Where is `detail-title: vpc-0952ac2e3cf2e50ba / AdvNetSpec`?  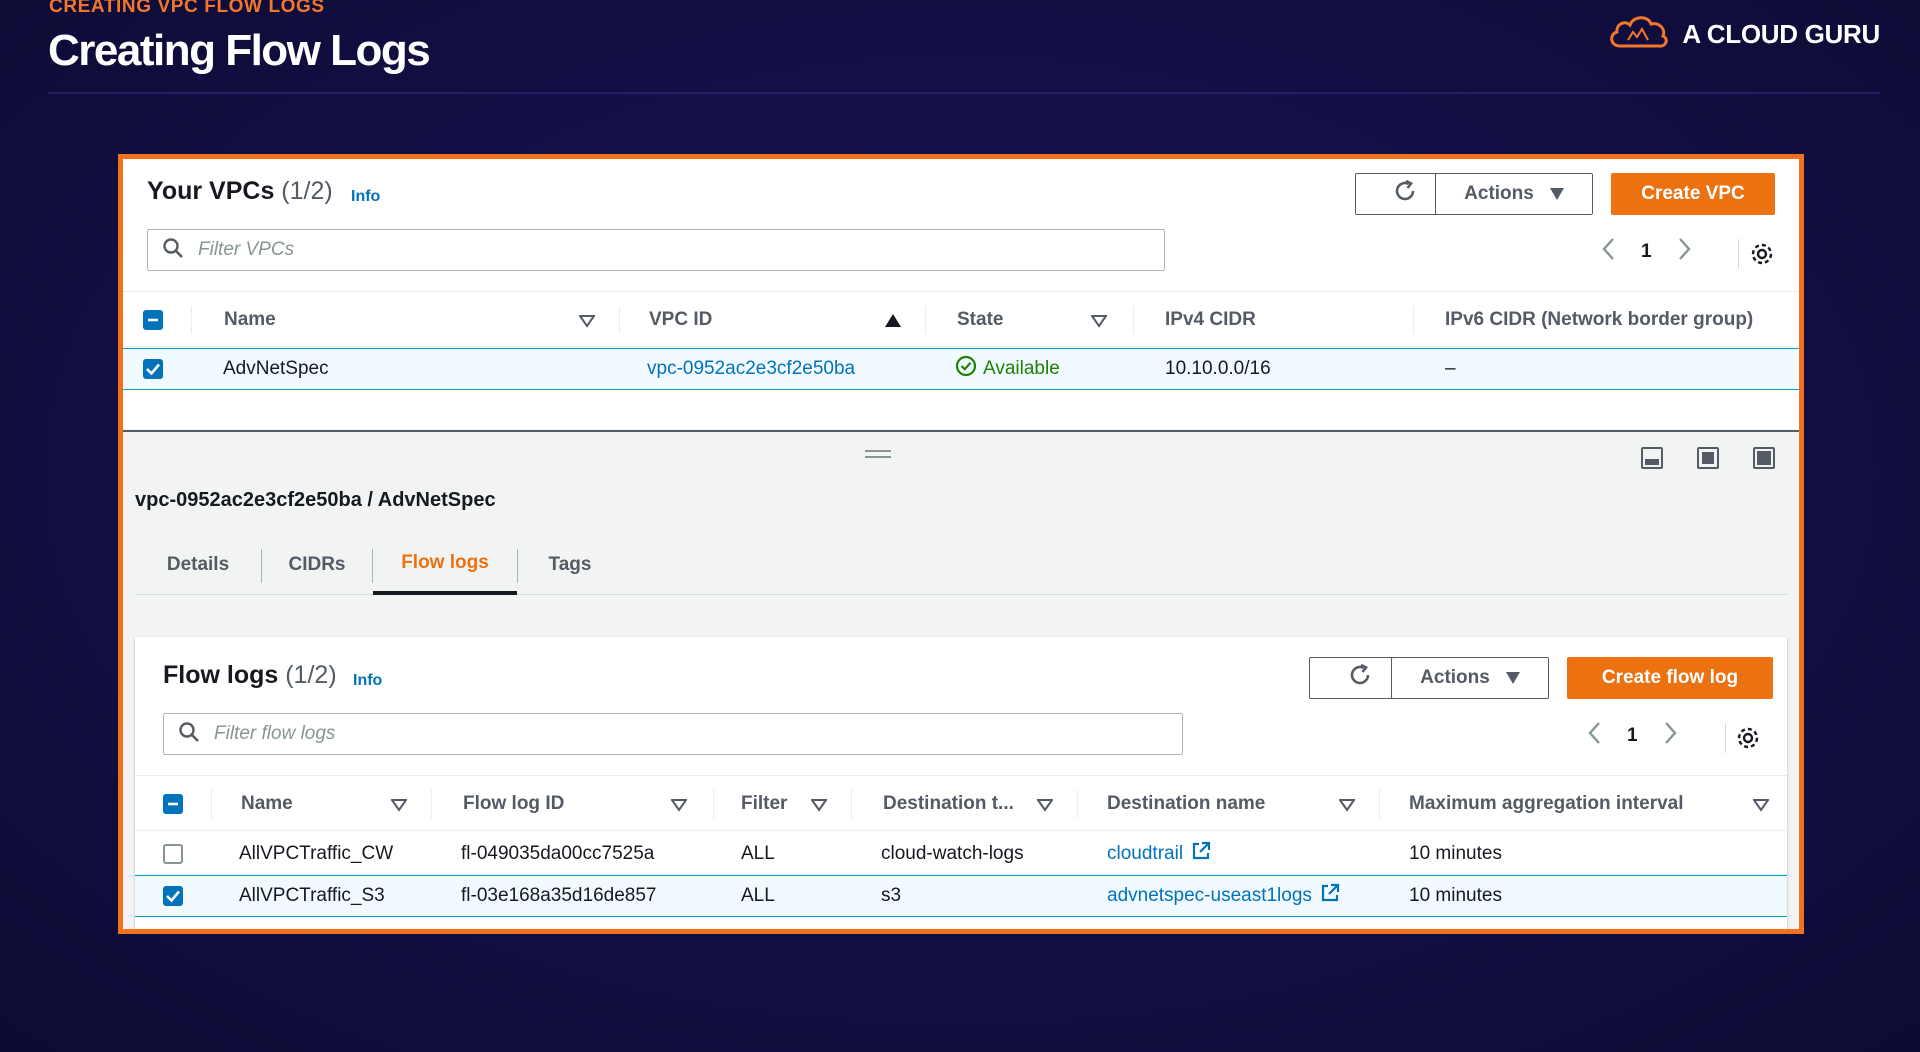
detail-title: vpc-0952ac2e3cf2e50ba / AdvNetSpec is located at coordinates (315, 500).